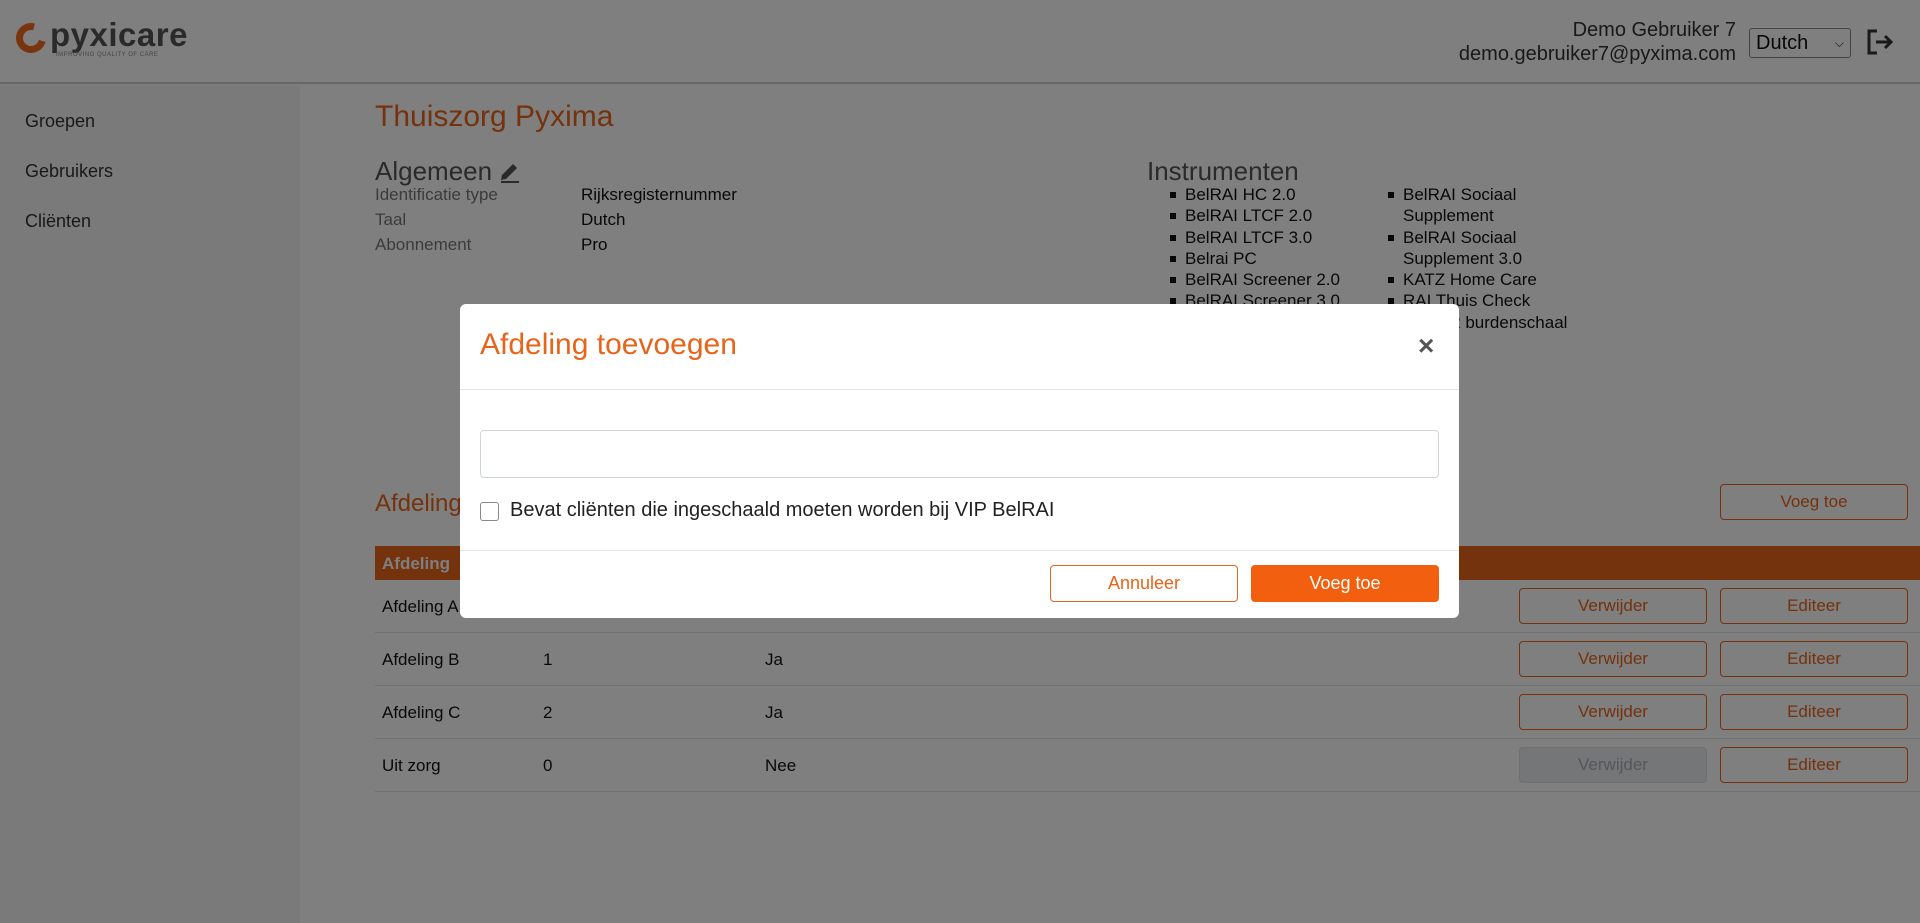  Describe the element at coordinates (608, 344) in the screenshot. I see `modal-title: Afdeling toevoegen` at that location.